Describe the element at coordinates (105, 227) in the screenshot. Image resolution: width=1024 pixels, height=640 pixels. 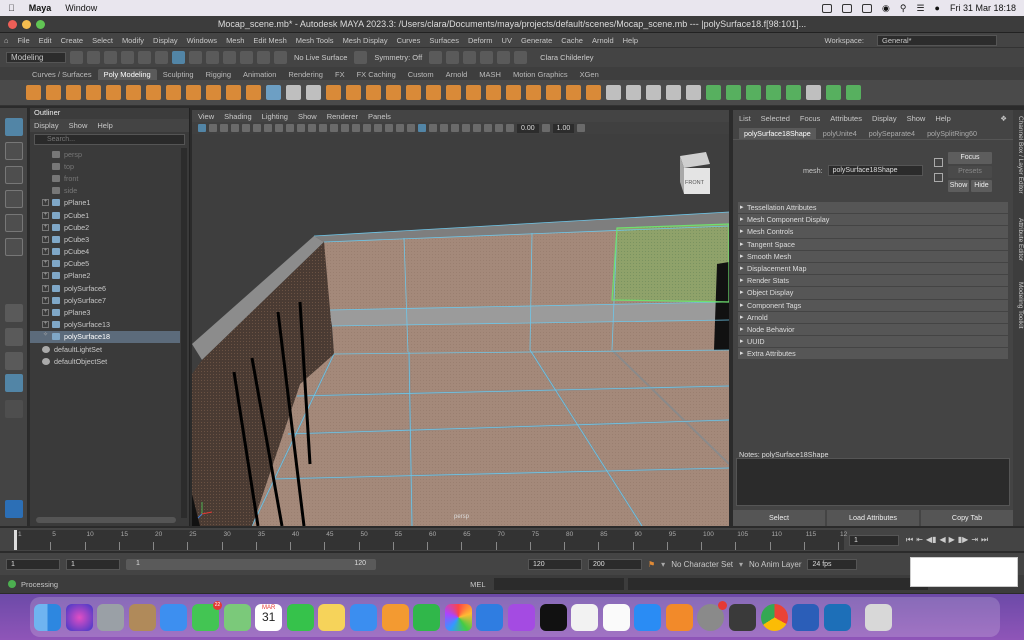
I see `outliner-item-pcube2: + pCube2` at that location.